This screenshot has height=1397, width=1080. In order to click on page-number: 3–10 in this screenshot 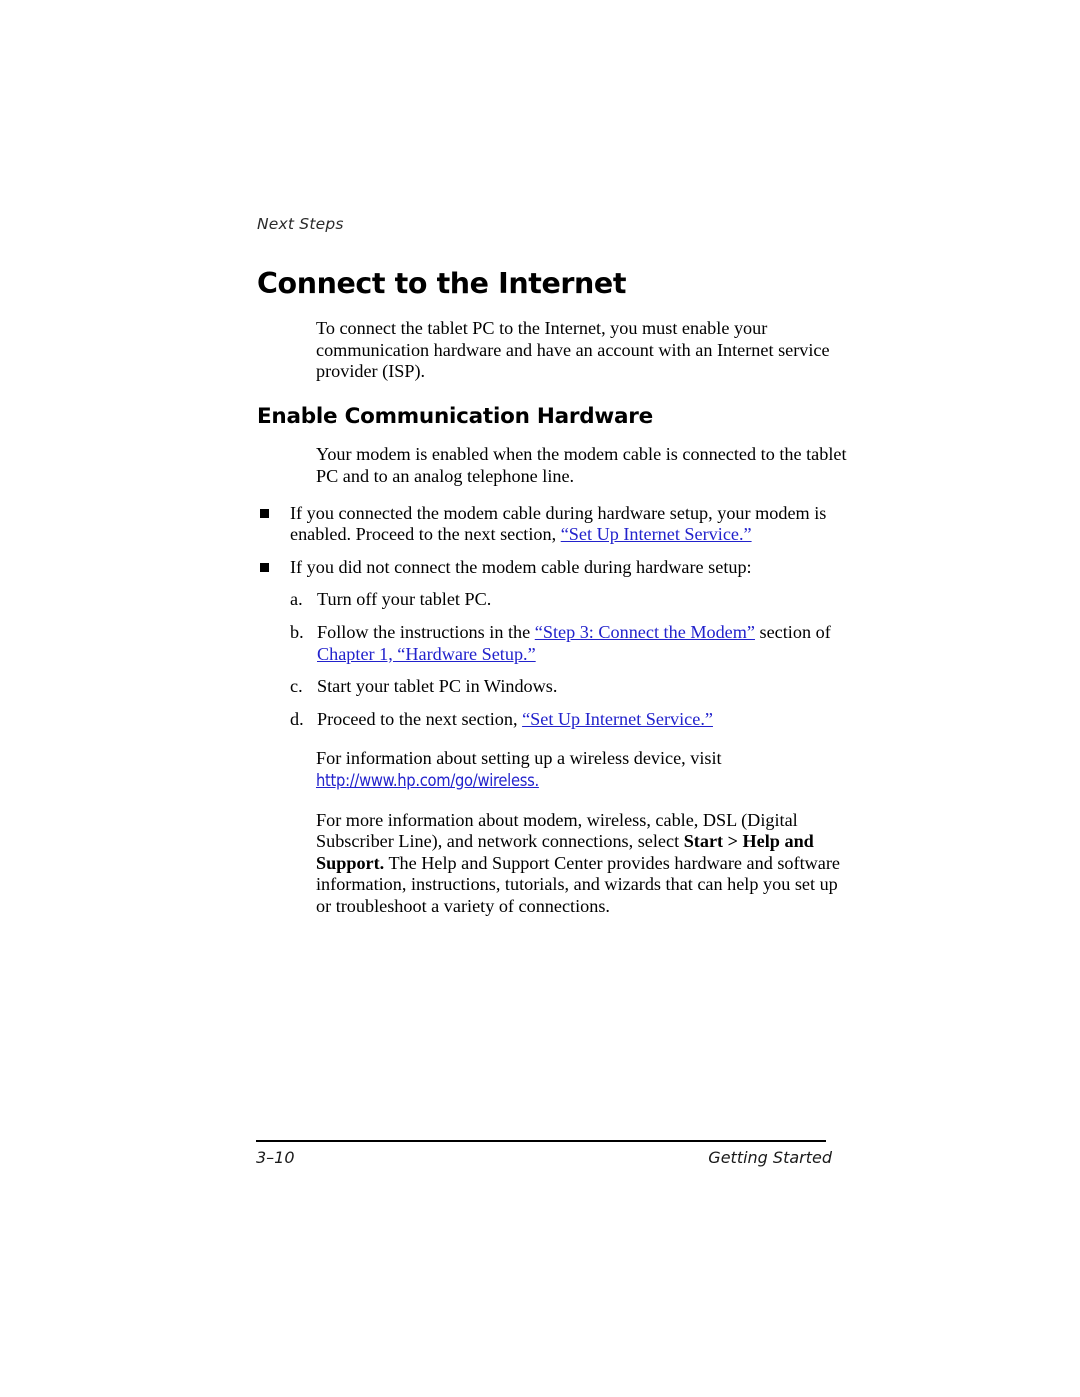, I will do `click(275, 1157)`.